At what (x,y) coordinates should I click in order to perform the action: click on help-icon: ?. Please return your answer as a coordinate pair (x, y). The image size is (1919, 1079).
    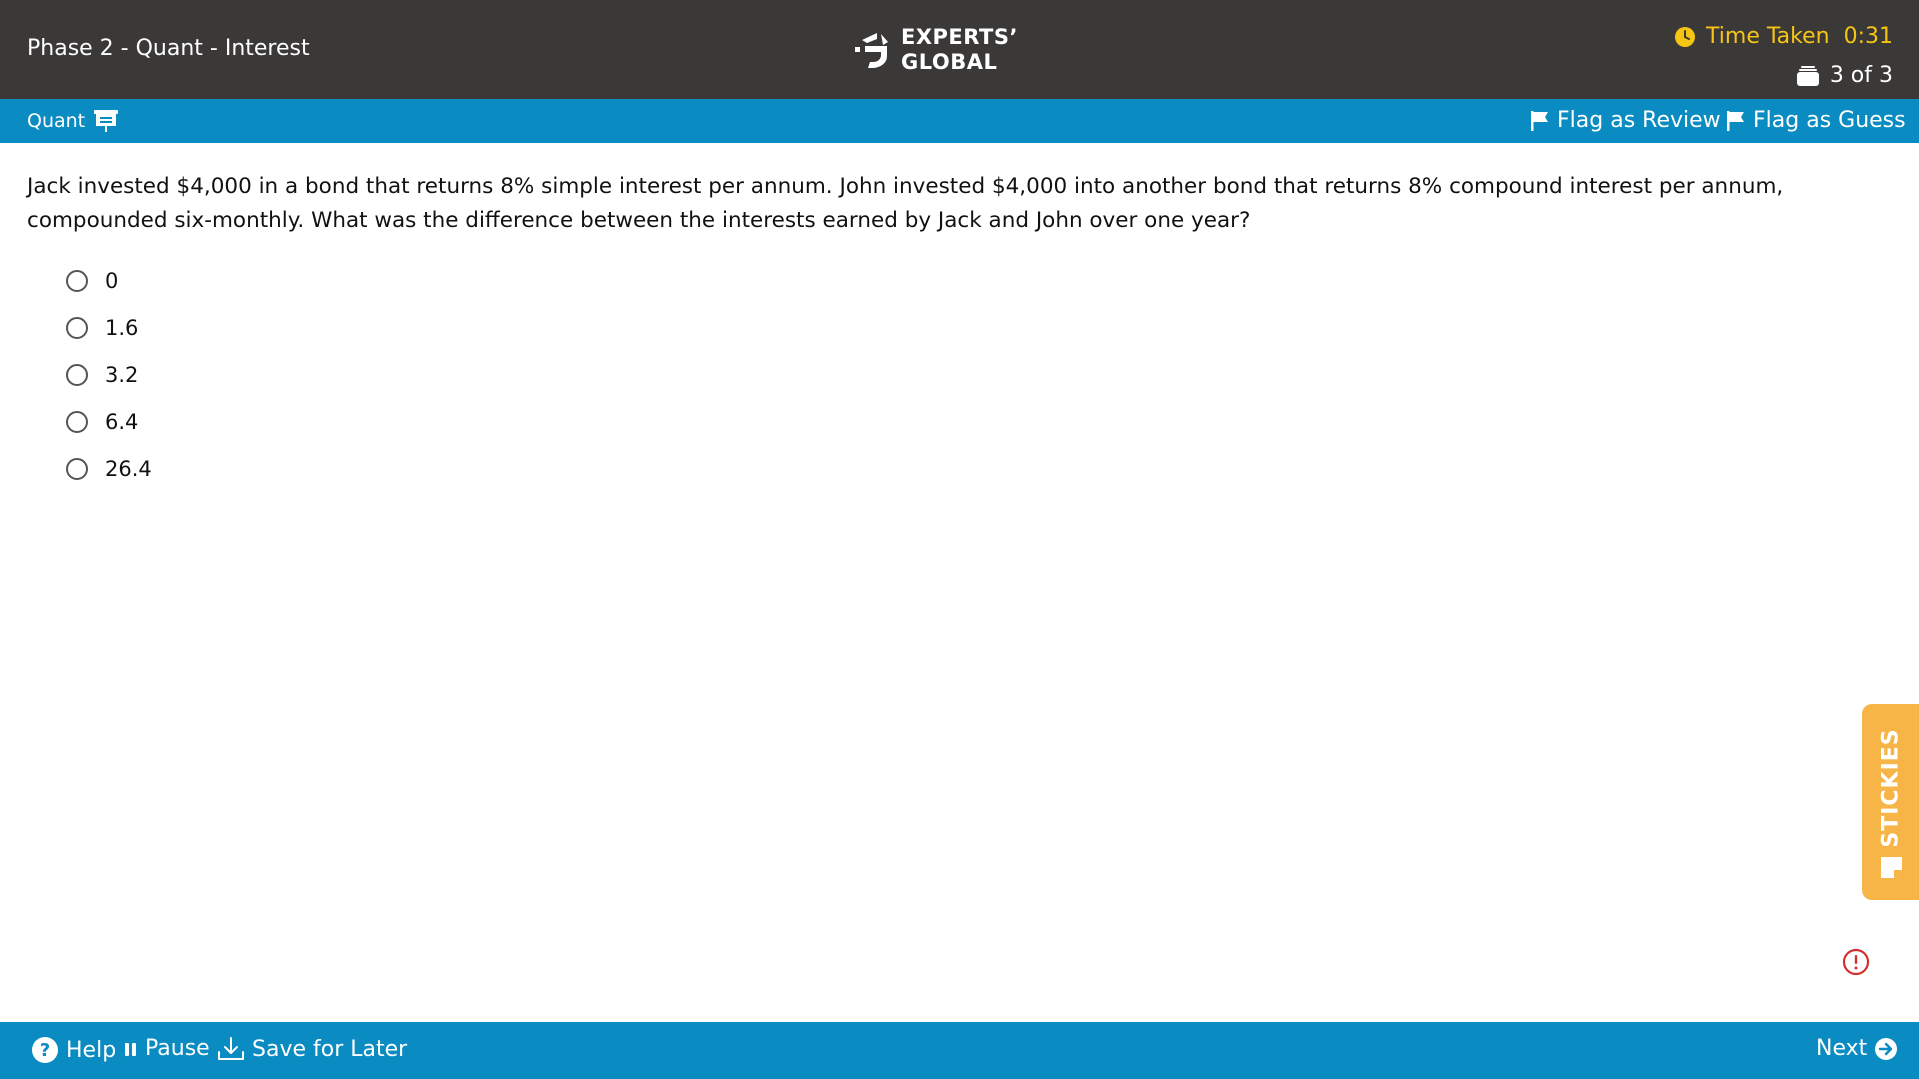
    Looking at the image, I should click on (45, 1050).